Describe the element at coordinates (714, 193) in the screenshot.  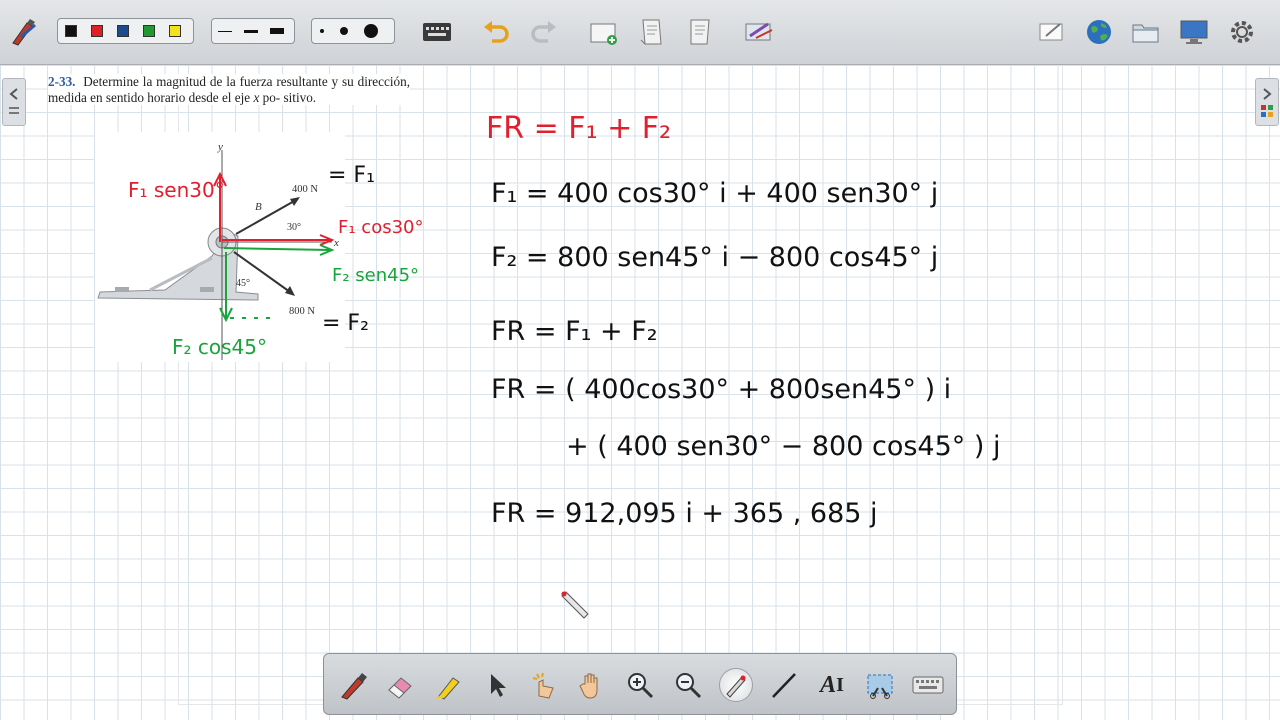
I see `equation-line2: F₁ = 400 cos30° i + 400 sen30° j` at that location.